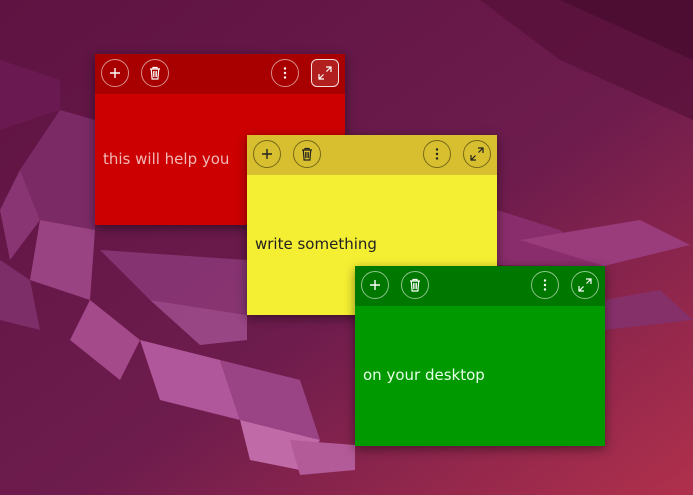 This screenshot has width=693, height=495. I want to click on sticky-note-green: on your desktop, so click(480, 356).